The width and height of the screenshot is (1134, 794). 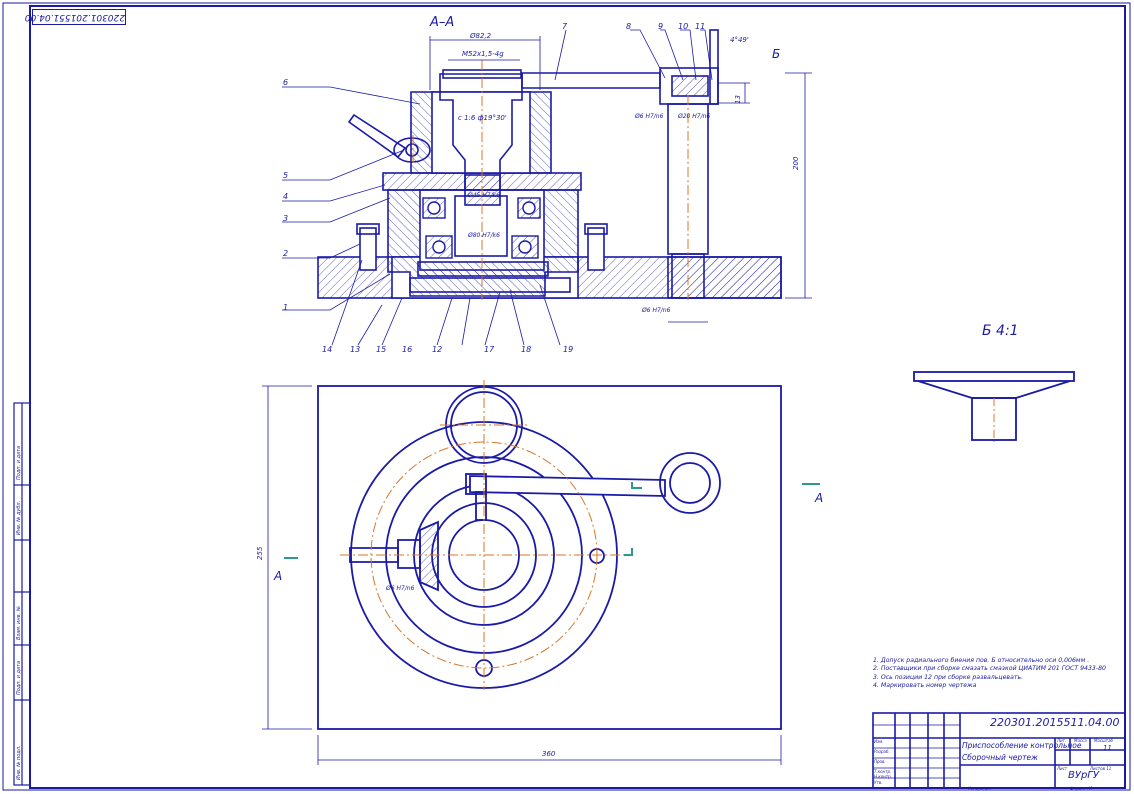 What do you see at coordinates (739, 40) in the screenshot?
I see `dim-angle: 4°49'` at bounding box center [739, 40].